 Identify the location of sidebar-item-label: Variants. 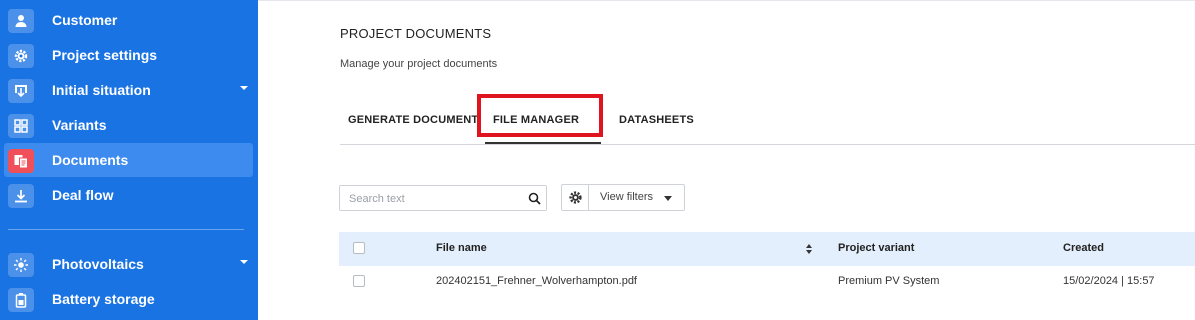
(79, 125).